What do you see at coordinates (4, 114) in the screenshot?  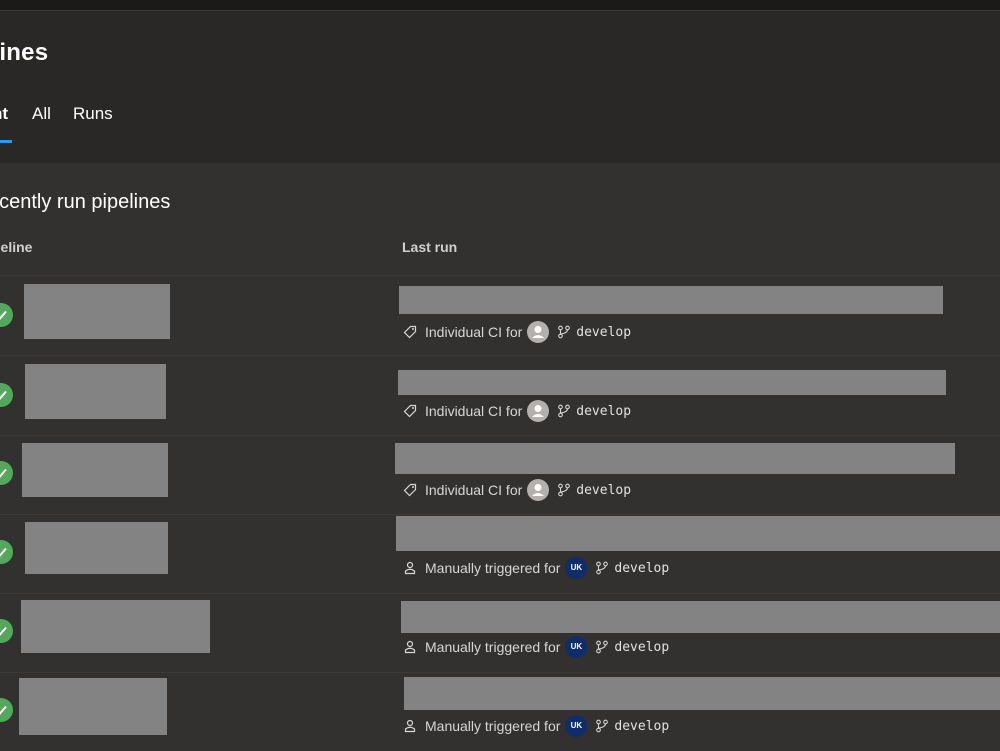 I see `tab-recent: nt` at bounding box center [4, 114].